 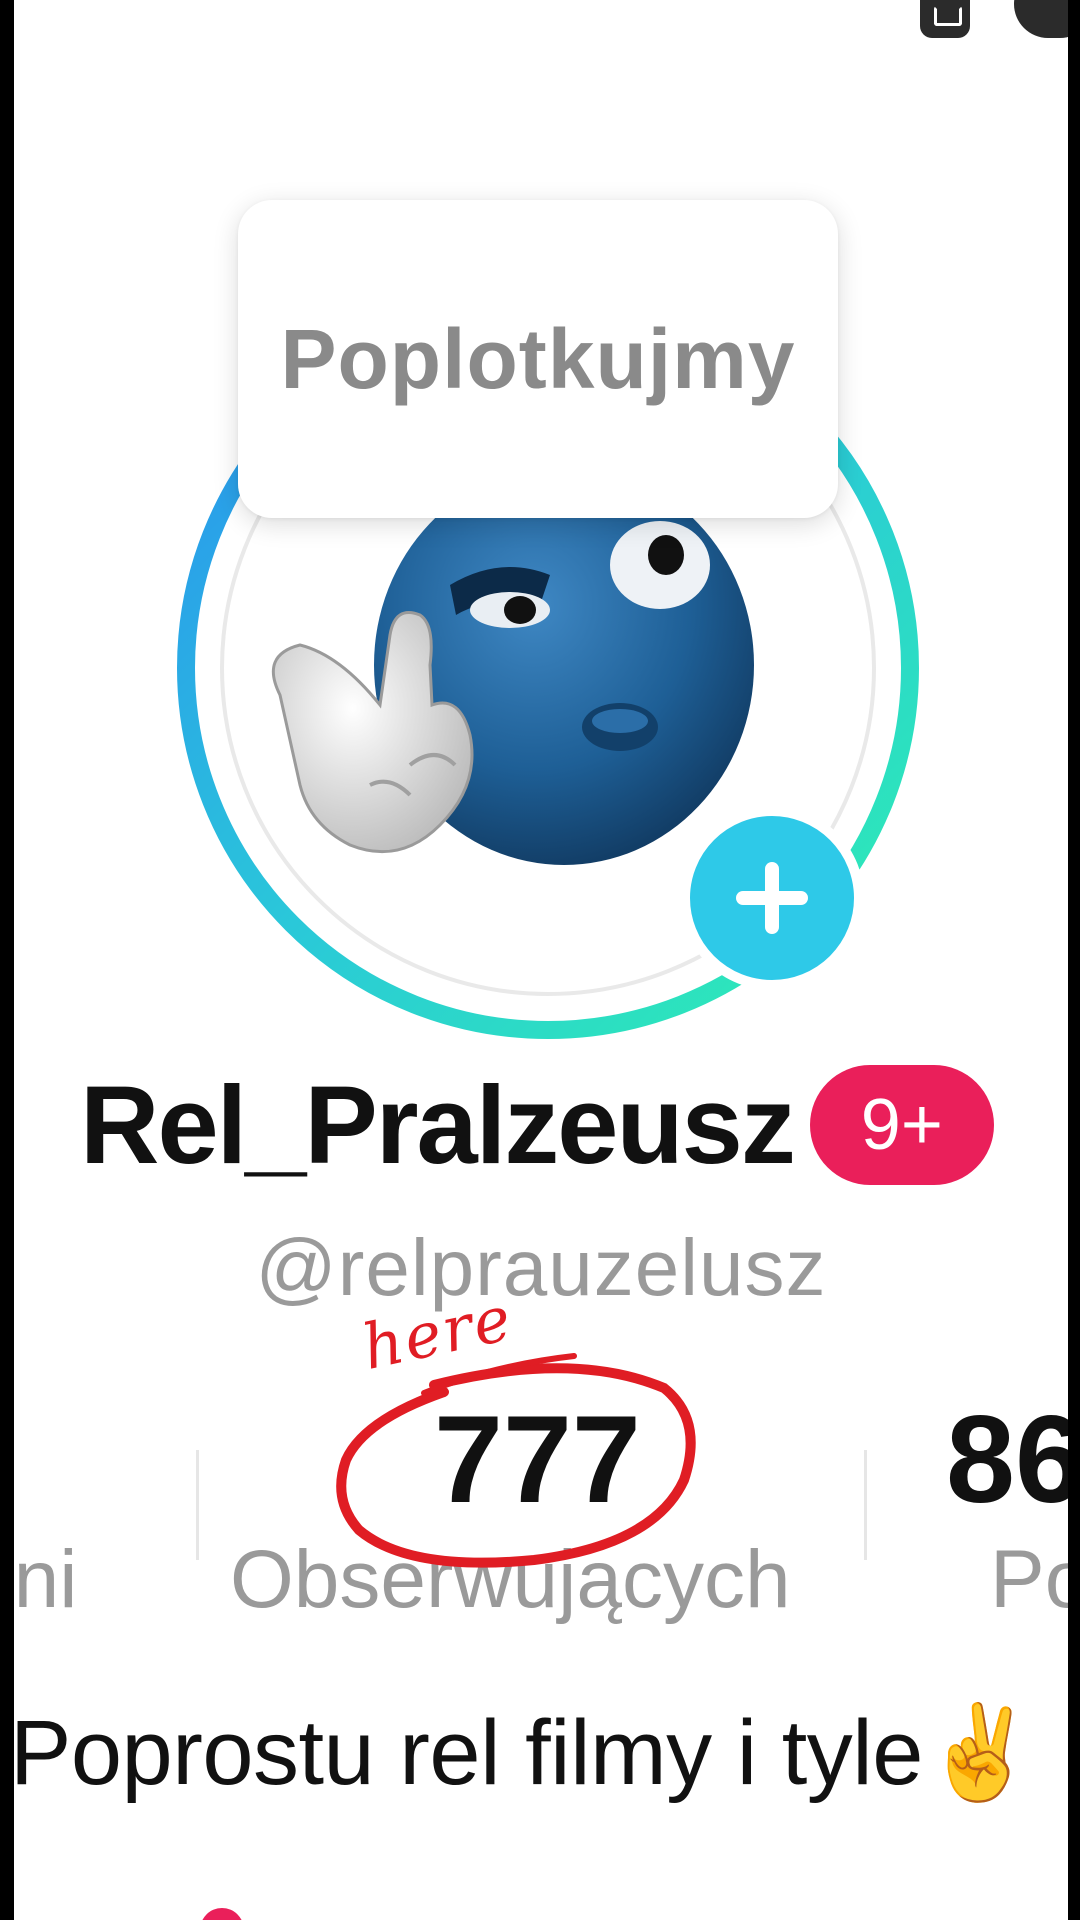 I want to click on display-name-row: Rel_Pralzeusz 9+, so click(x=537, y=1125).